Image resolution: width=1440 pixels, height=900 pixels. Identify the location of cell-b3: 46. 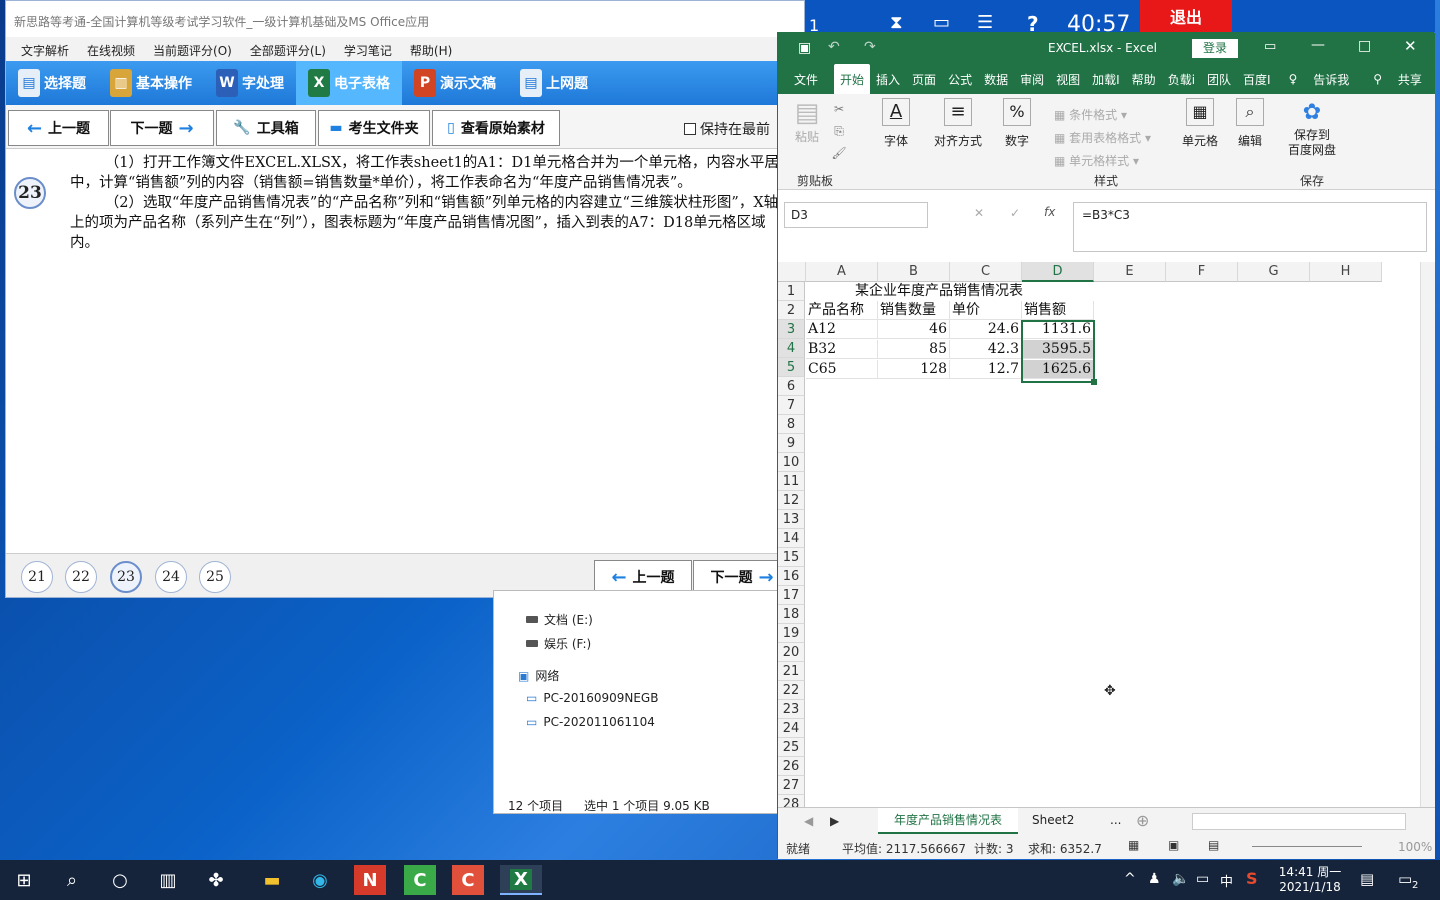
(914, 329).